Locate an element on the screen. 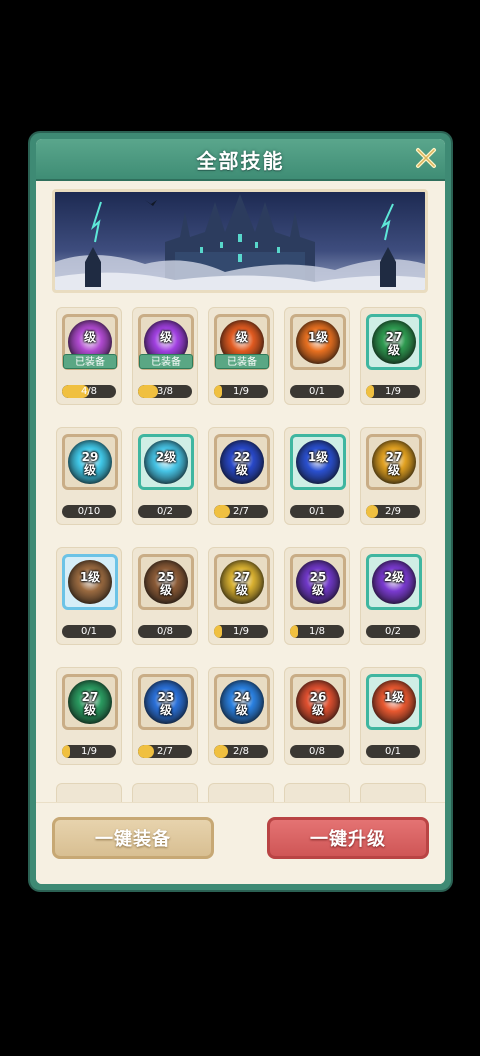  upgrade-progress-bar: 0/10 is located at coordinates (89, 511).